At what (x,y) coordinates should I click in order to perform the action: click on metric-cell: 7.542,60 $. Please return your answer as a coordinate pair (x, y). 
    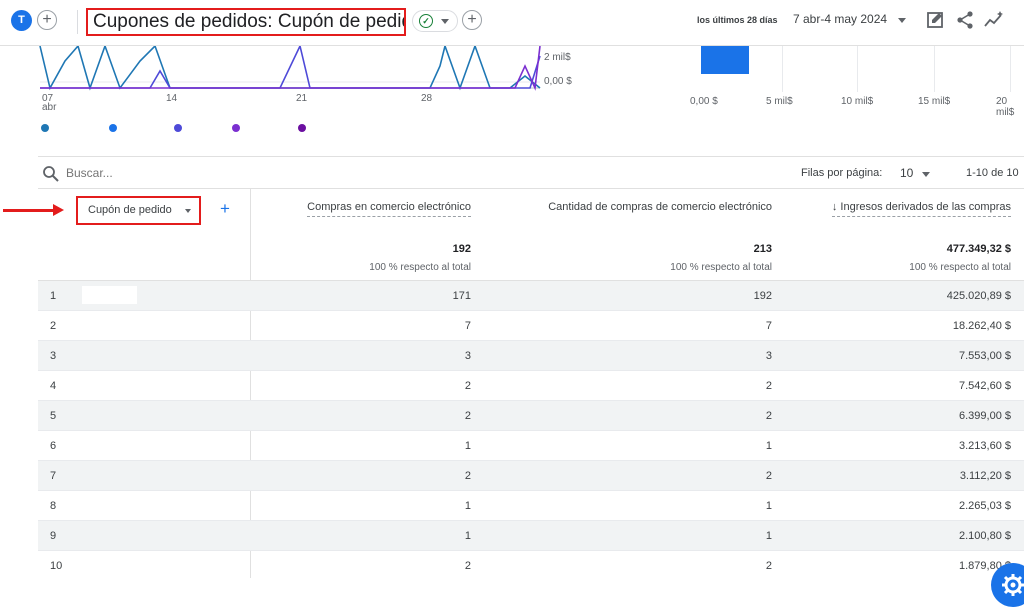
    Looking at the image, I should click on (985, 386).